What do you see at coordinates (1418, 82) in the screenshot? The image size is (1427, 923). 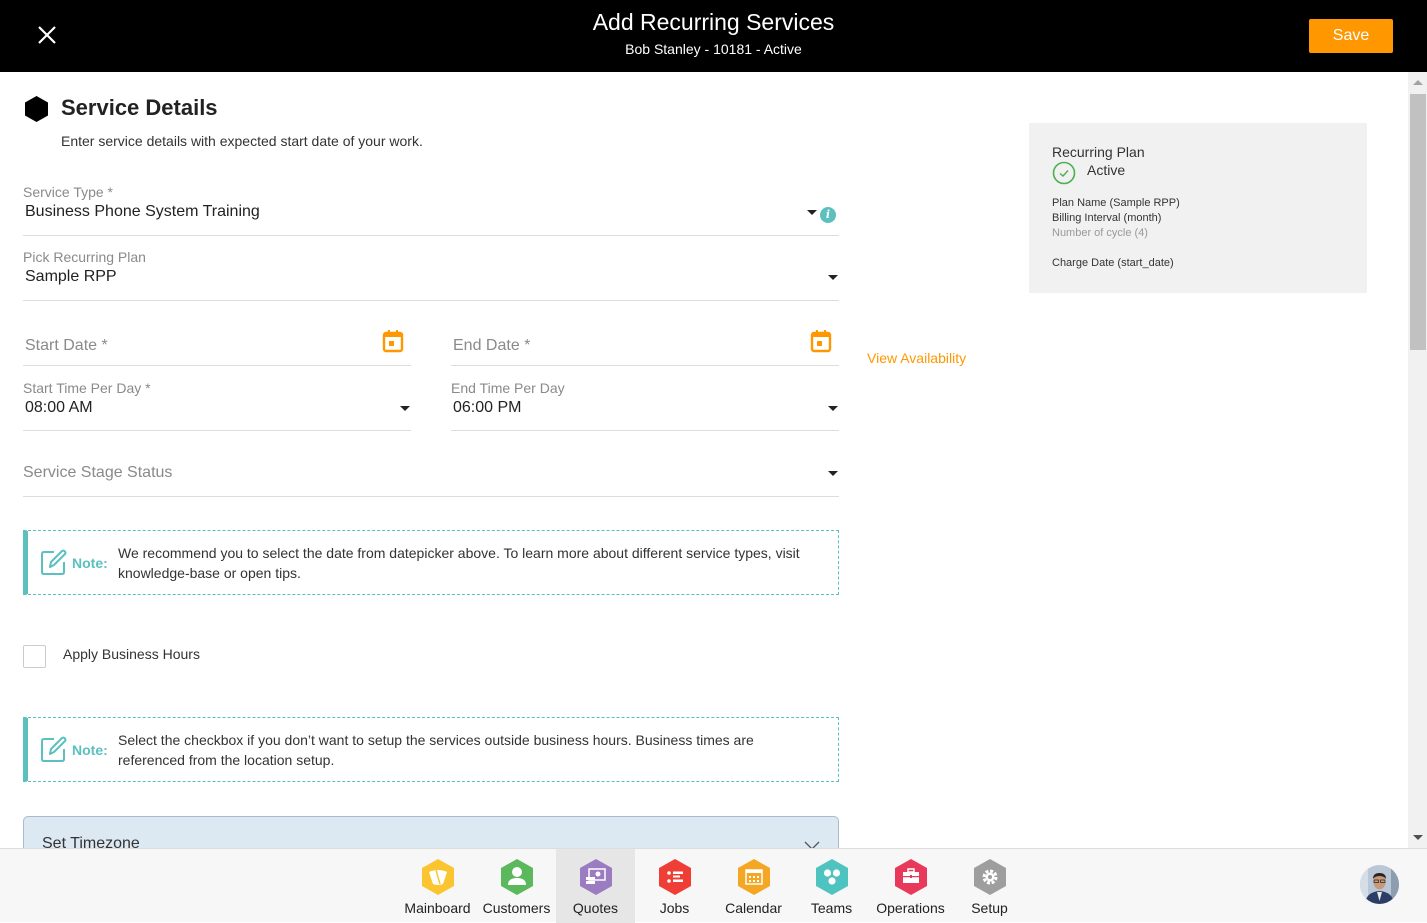 I see `scroll-up-icon` at bounding box center [1418, 82].